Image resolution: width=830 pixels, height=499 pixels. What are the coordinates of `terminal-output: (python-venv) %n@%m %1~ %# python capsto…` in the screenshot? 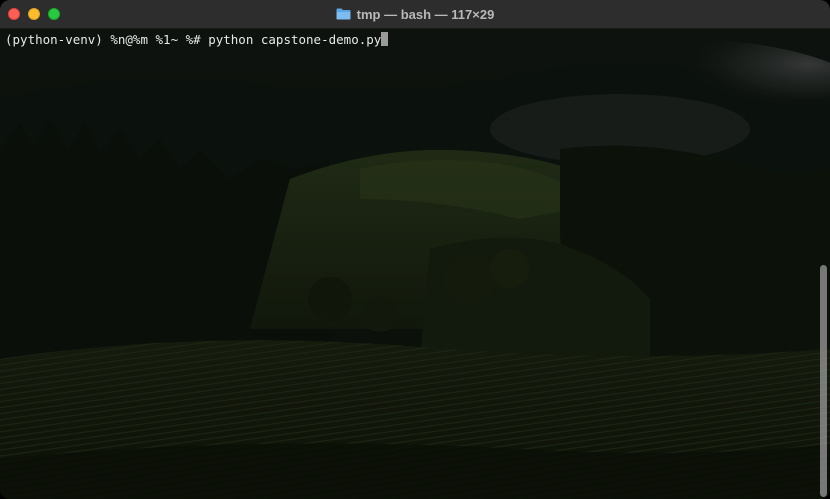 It's located at (197, 39).